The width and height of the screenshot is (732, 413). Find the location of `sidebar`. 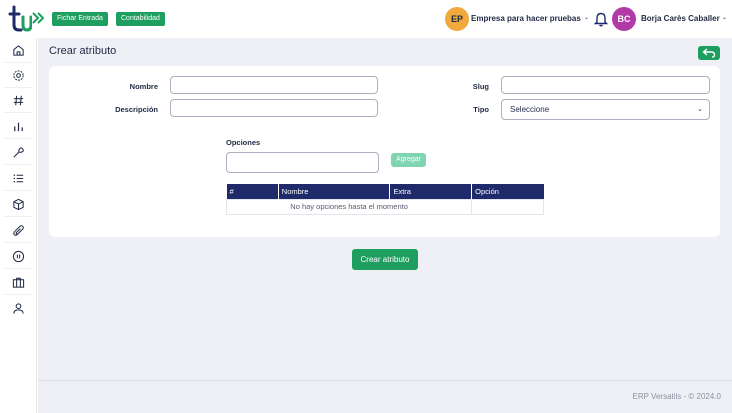

sidebar is located at coordinates (18, 225).